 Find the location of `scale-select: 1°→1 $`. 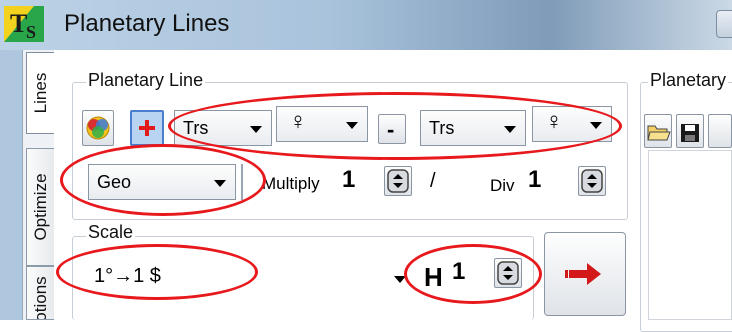

scale-select: 1°→1 $ is located at coordinates (250, 278).